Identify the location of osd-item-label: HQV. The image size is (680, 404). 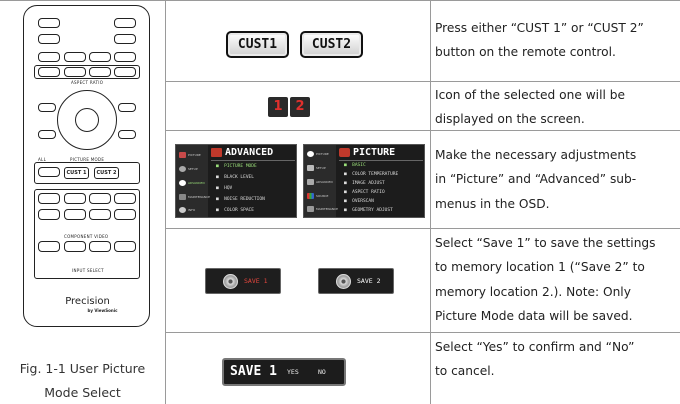
(228, 188).